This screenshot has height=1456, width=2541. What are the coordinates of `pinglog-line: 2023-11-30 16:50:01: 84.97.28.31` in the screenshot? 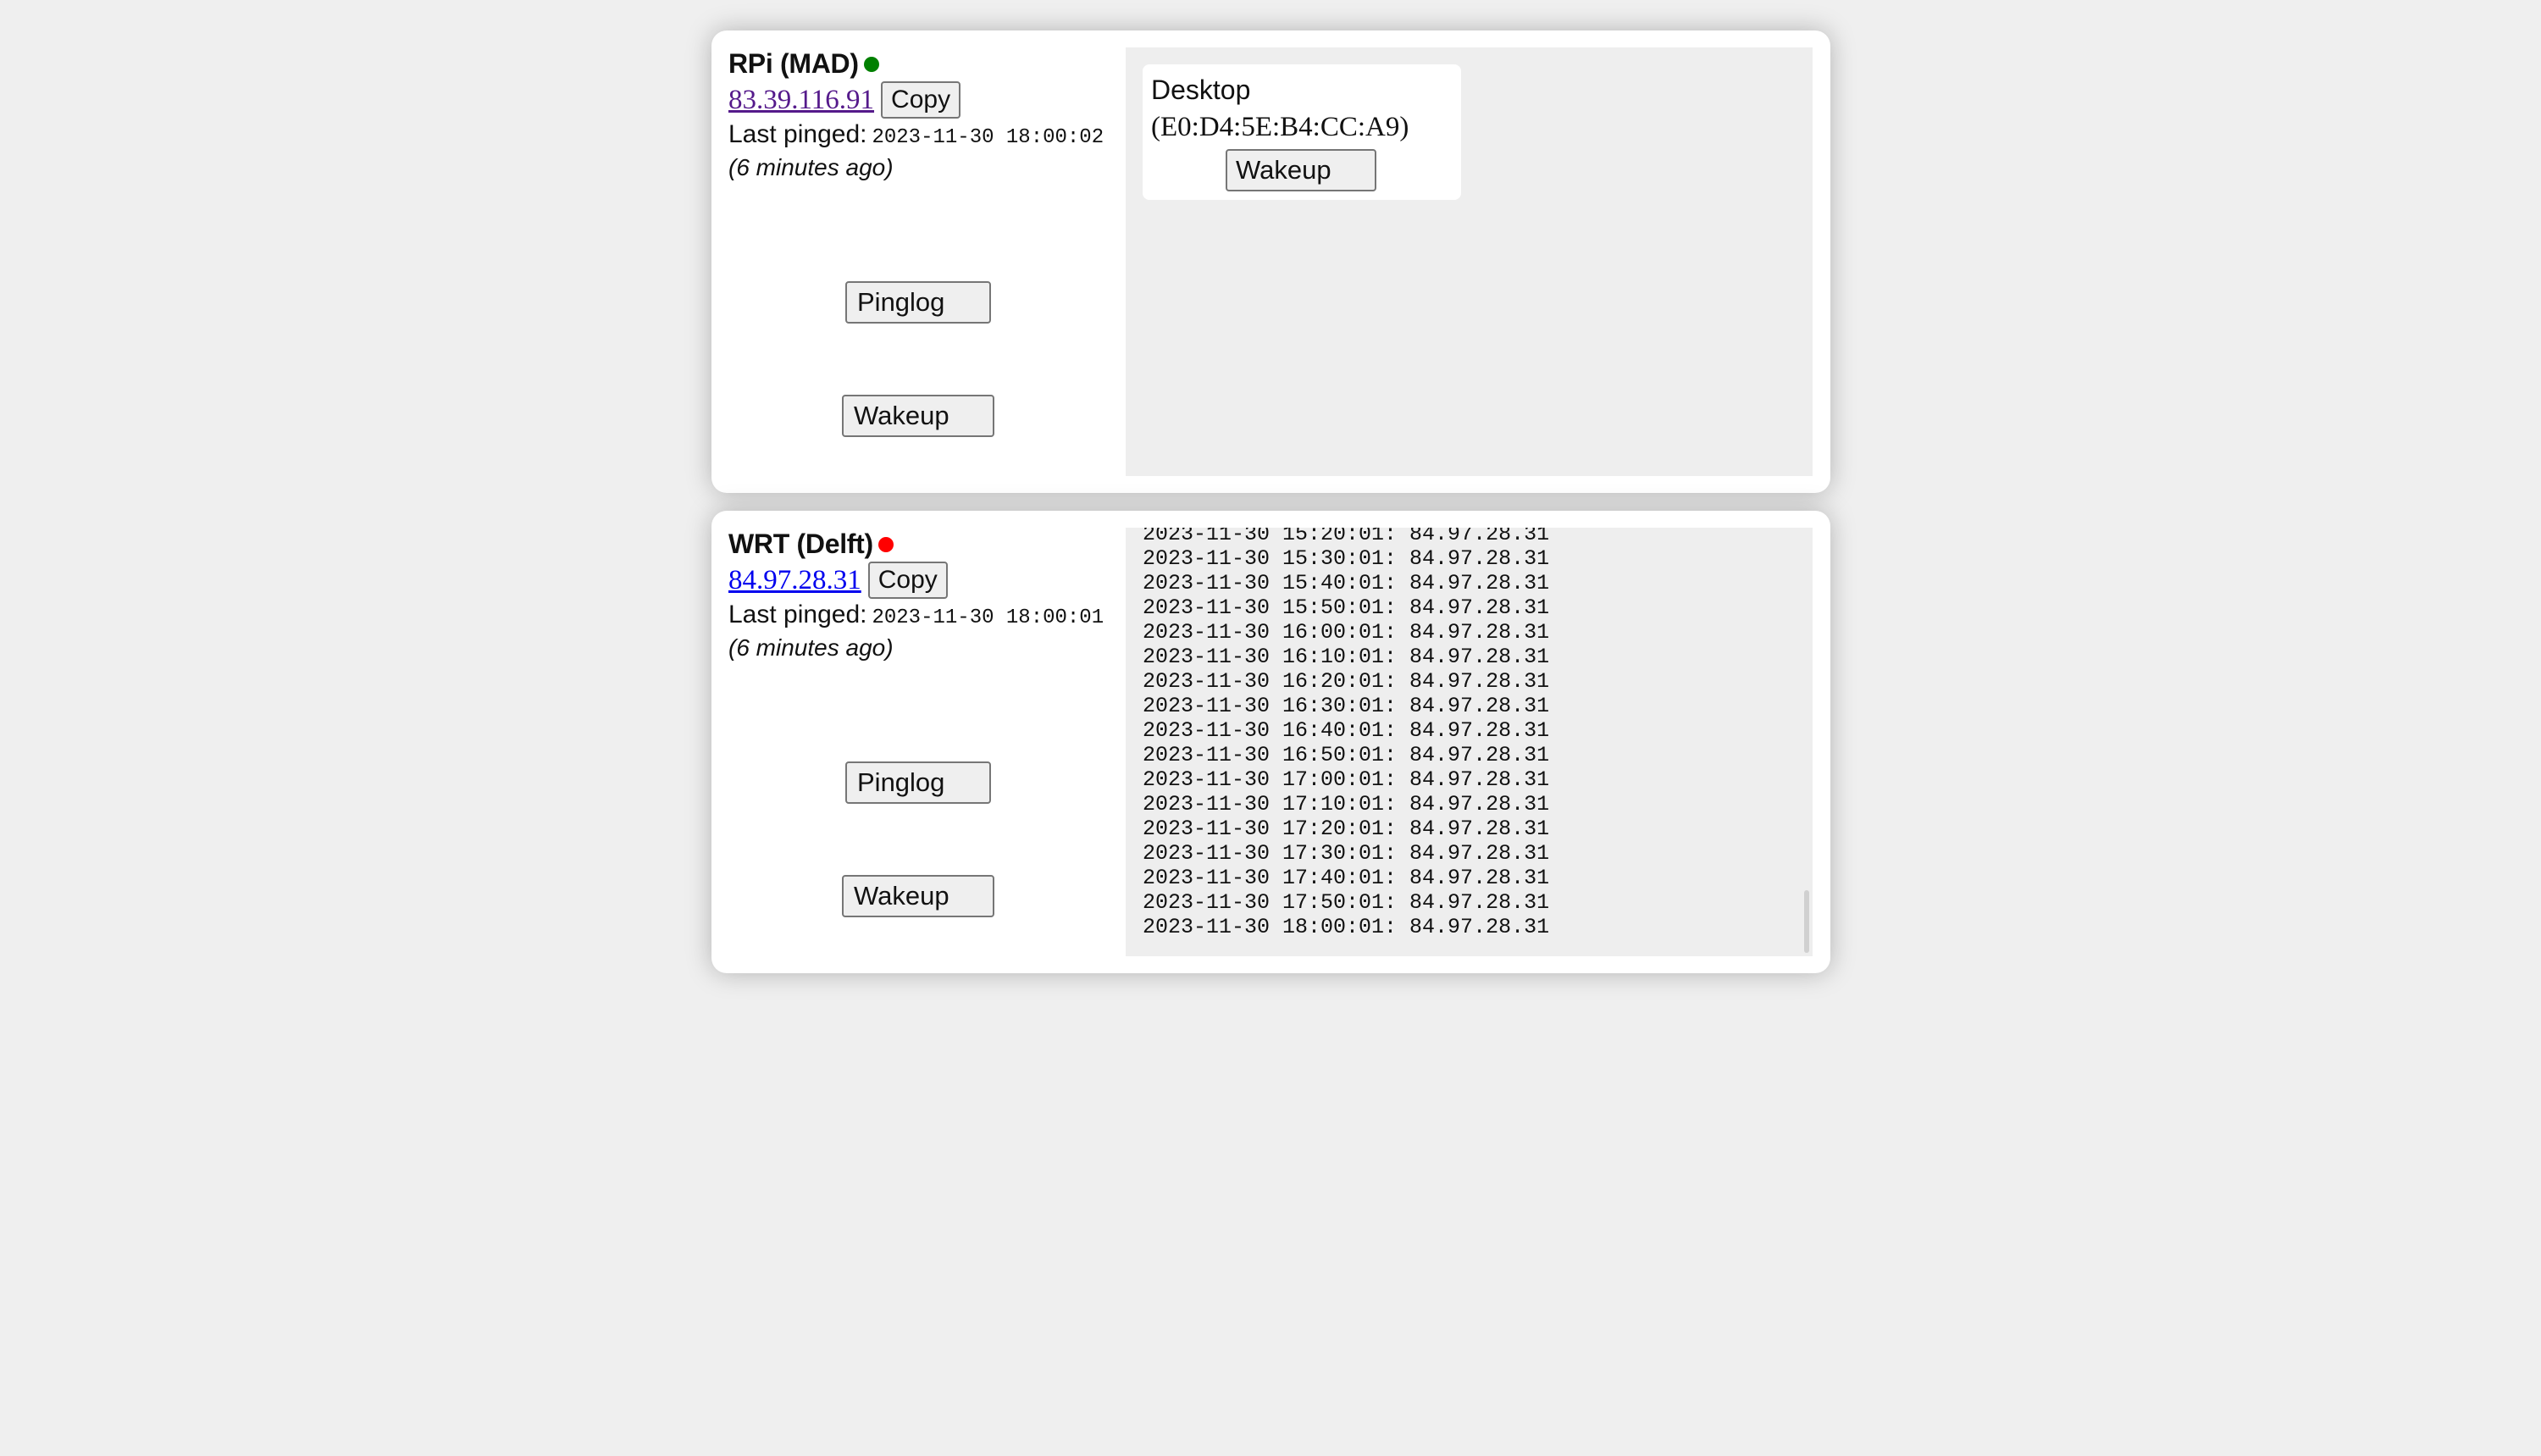 It's located at (1346, 755).